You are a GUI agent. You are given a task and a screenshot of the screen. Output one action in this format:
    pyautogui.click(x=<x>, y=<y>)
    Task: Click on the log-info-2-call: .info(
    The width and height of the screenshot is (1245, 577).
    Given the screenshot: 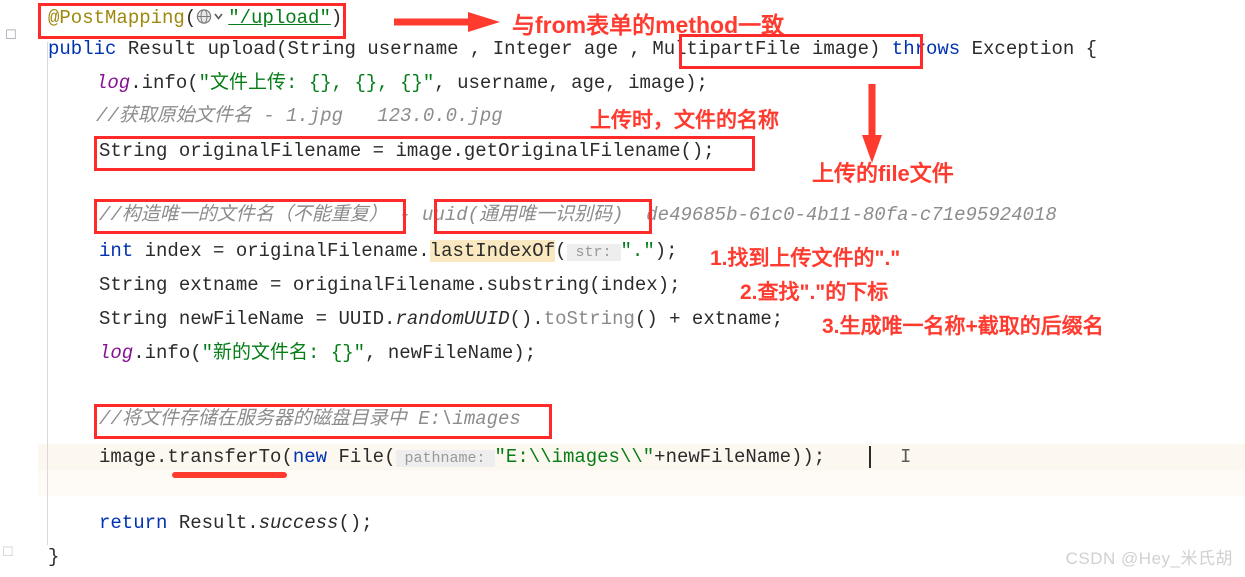 What is the action you would take?
    pyautogui.click(x=167, y=353)
    